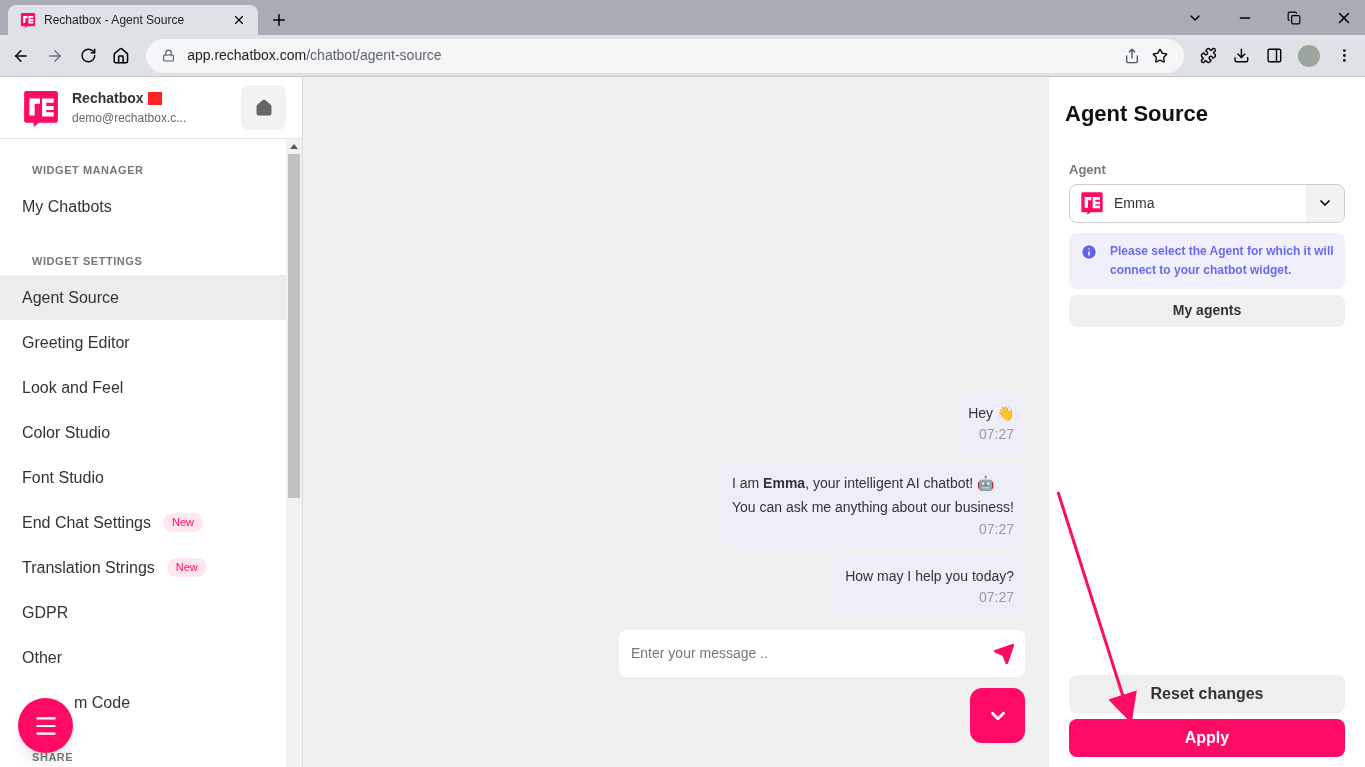 This screenshot has height=767, width=1365. Describe the element at coordinates (665, 55) in the screenshot. I see `address-bar: app.rechatbox.com/chatbot/agent-source` at that location.